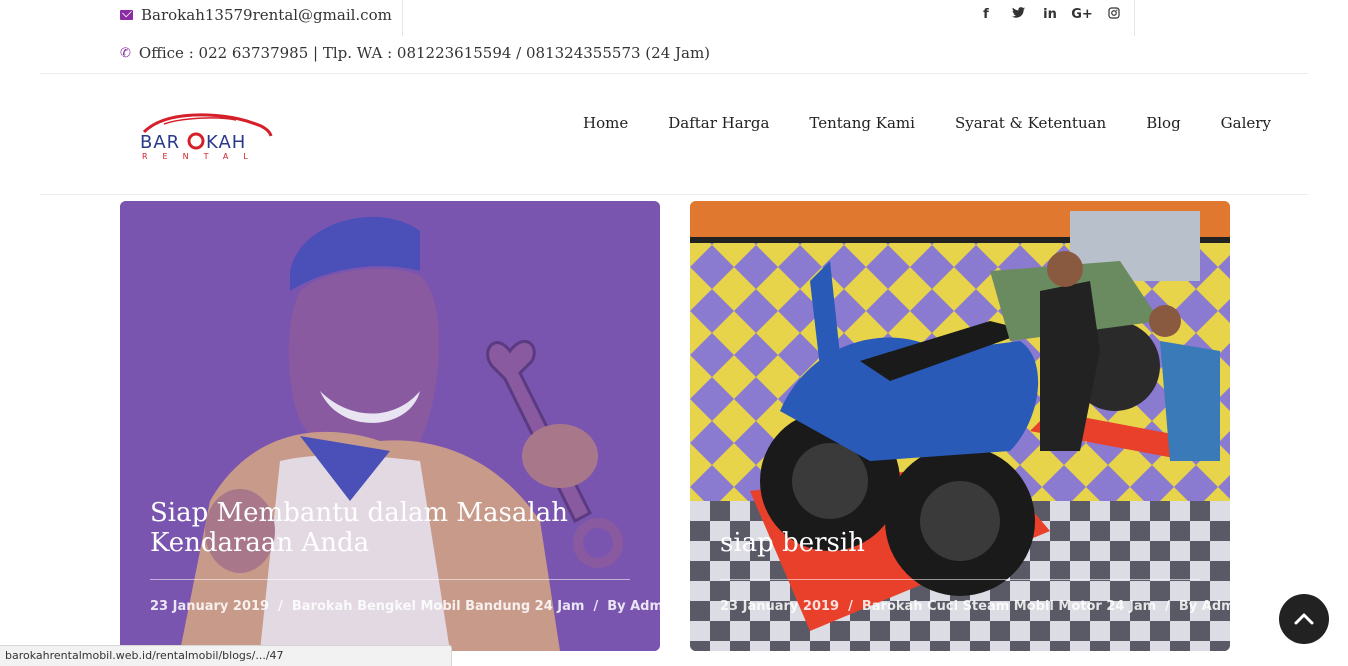 The width and height of the screenshot is (1348, 666). I want to click on contact-email: Barokah13579rental@gmail.com, so click(256, 15).